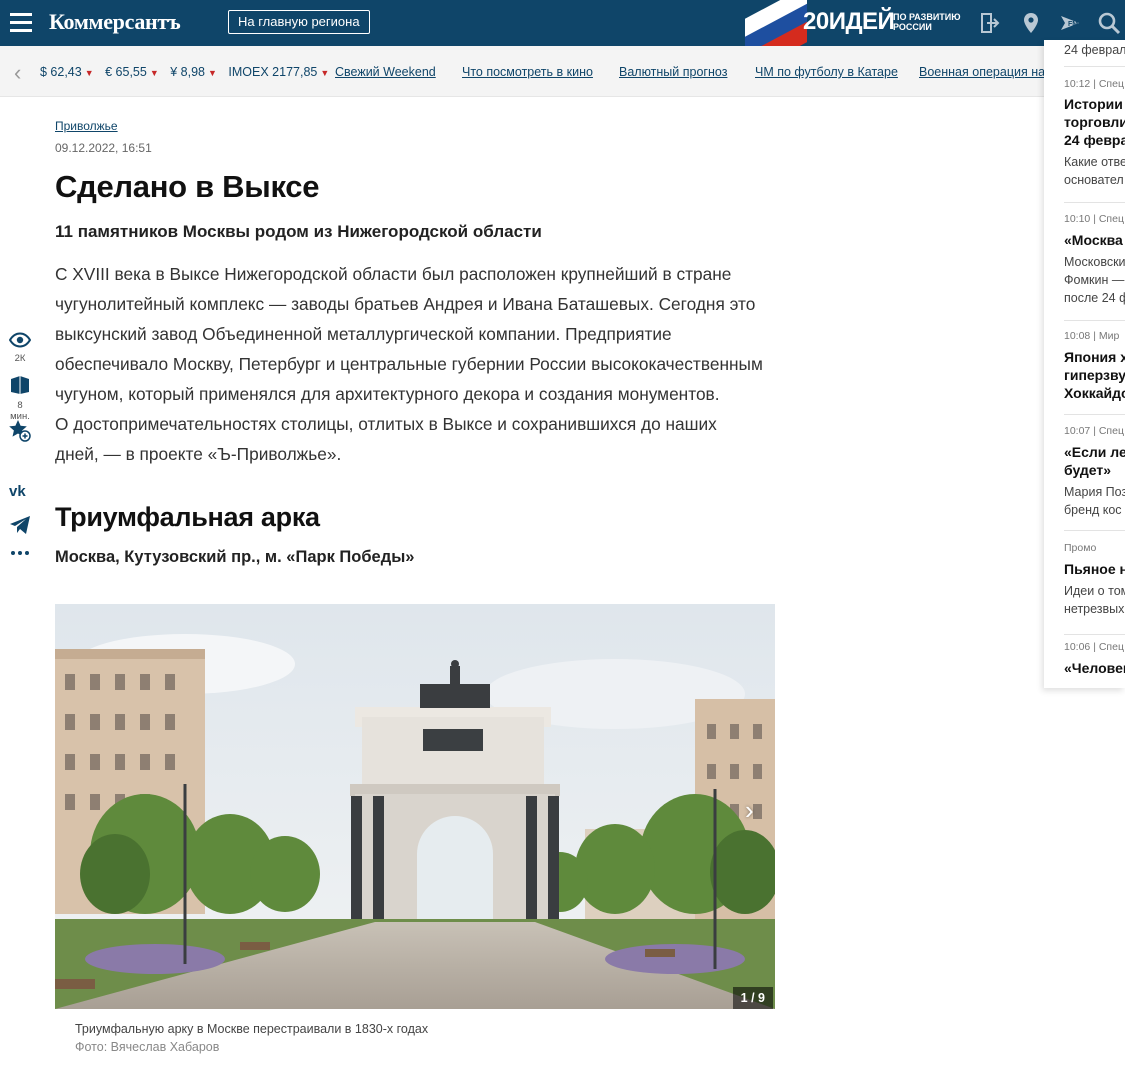 Image resolution: width=1125 pixels, height=1065 pixels. What do you see at coordinates (752, 998) in the screenshot?
I see `gallery-counter: 1 / 9` at bounding box center [752, 998].